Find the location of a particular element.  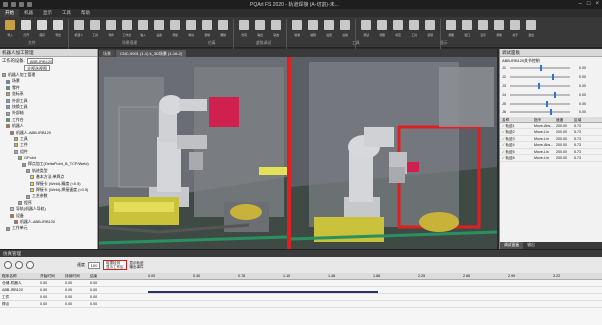

ribbon-button: 复制 is located at coordinates (207, 30).